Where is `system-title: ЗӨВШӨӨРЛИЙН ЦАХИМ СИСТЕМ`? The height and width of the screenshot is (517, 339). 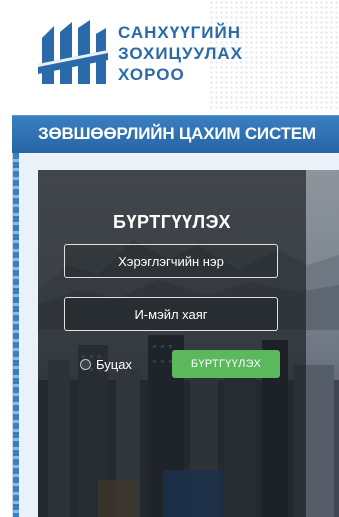 system-title: ЗӨВШӨӨРЛИЙН ЦАХИМ СИСТЕМ is located at coordinates (177, 133).